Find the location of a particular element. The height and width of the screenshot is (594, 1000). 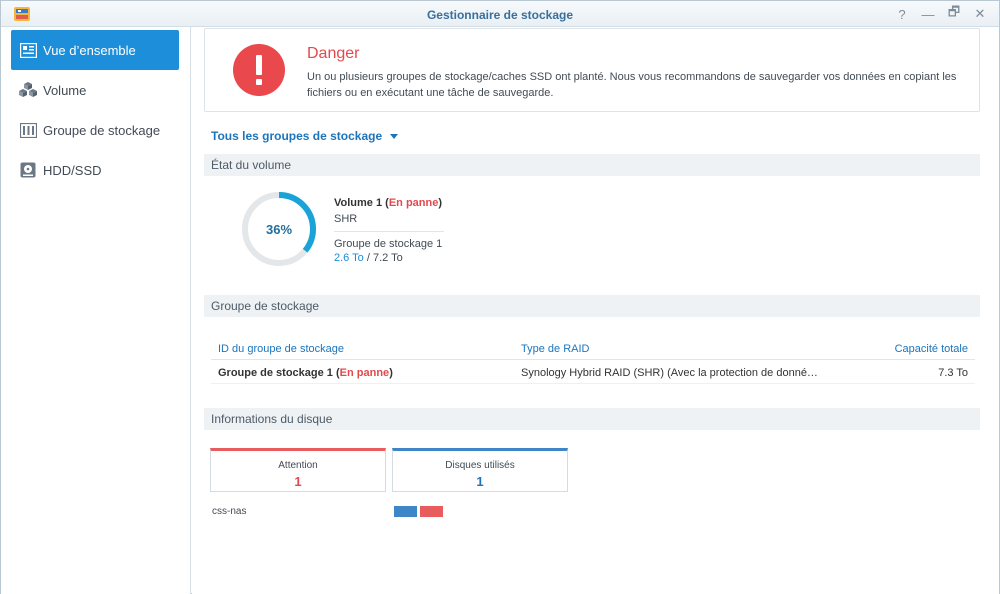

volume-icon is located at coordinates (28, 90).